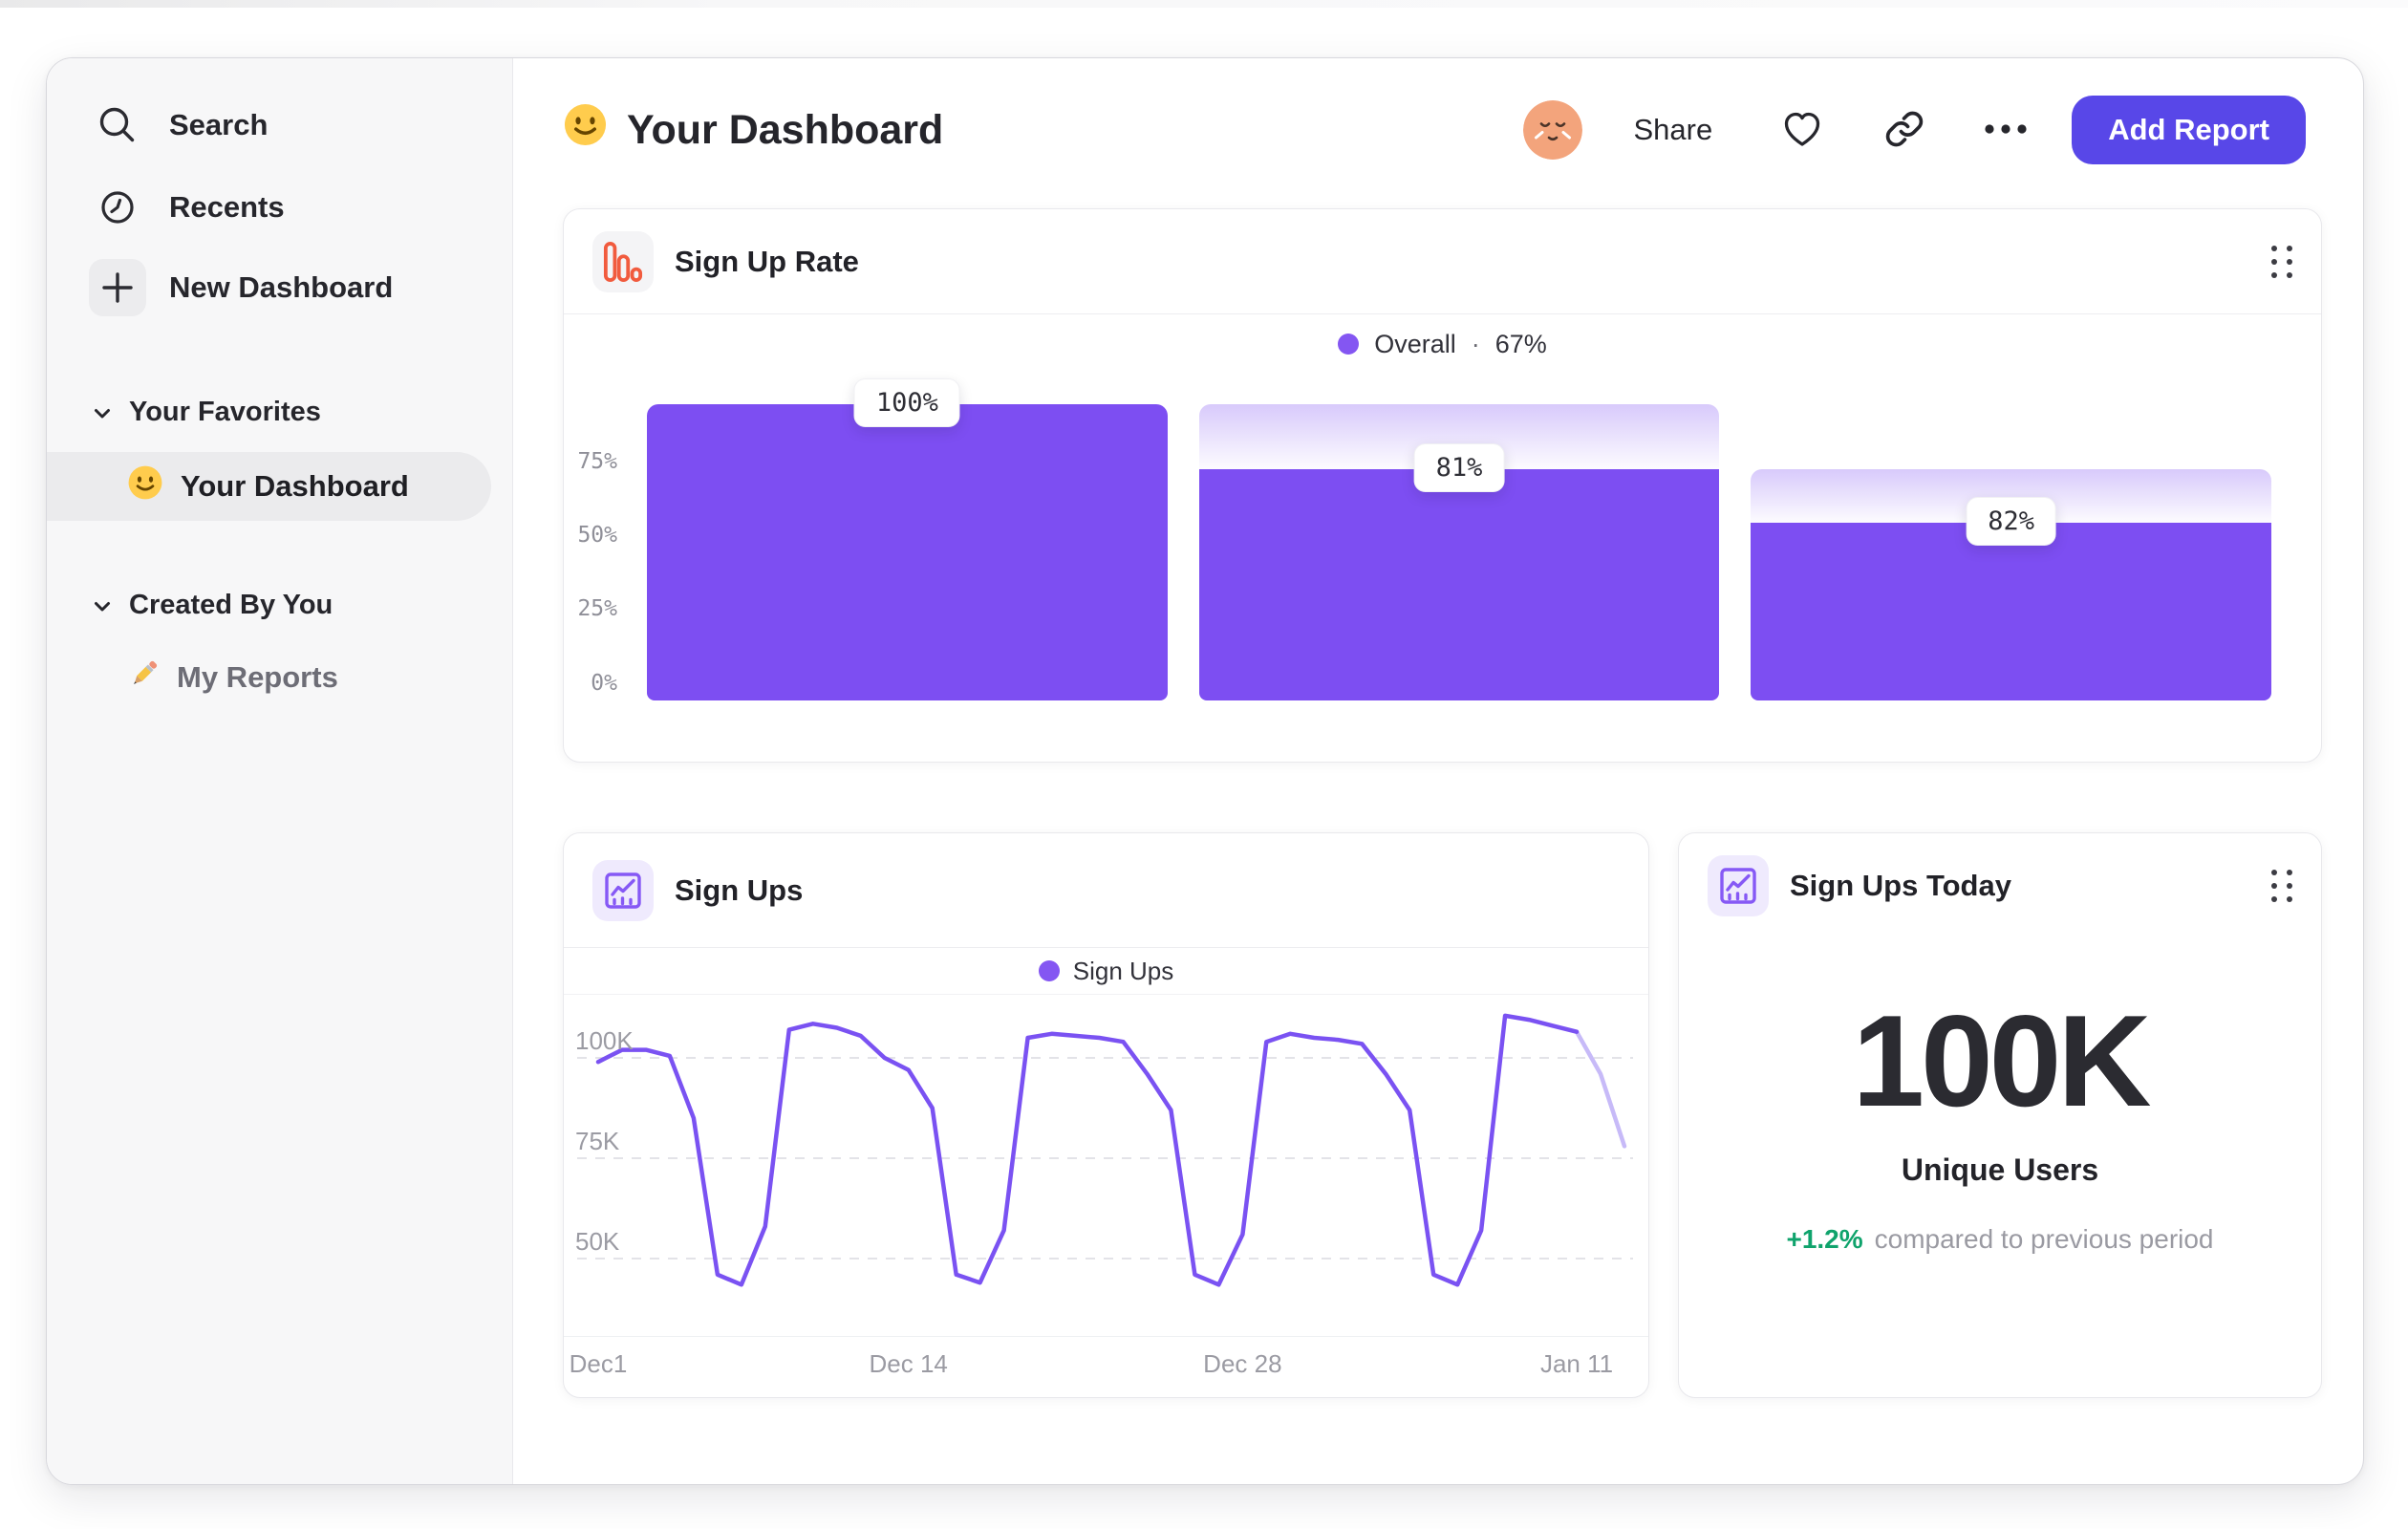 This screenshot has height=1529, width=2408. Describe the element at coordinates (605, 1040) in the screenshot. I see `y-axis-tick: 100K` at that location.